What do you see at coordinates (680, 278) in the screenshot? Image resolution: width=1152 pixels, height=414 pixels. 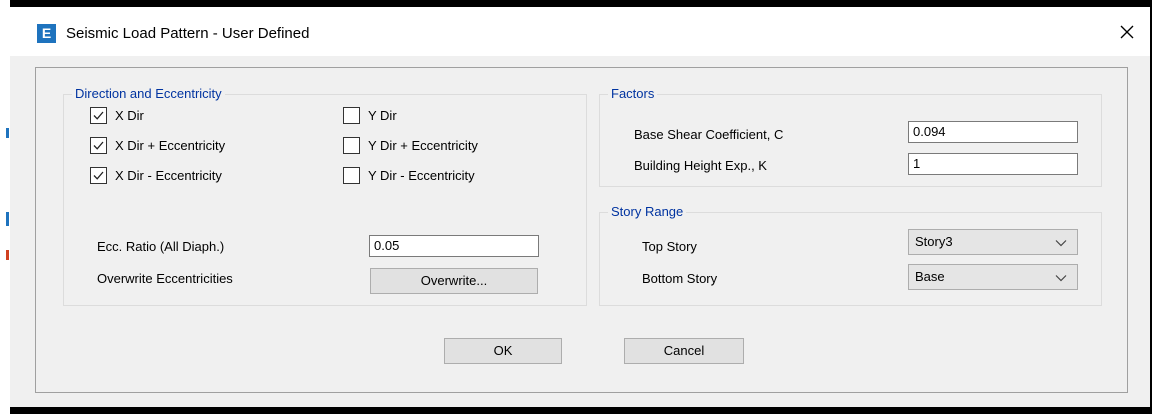 I see `bottom-story-label: Bottom Story` at bounding box center [680, 278].